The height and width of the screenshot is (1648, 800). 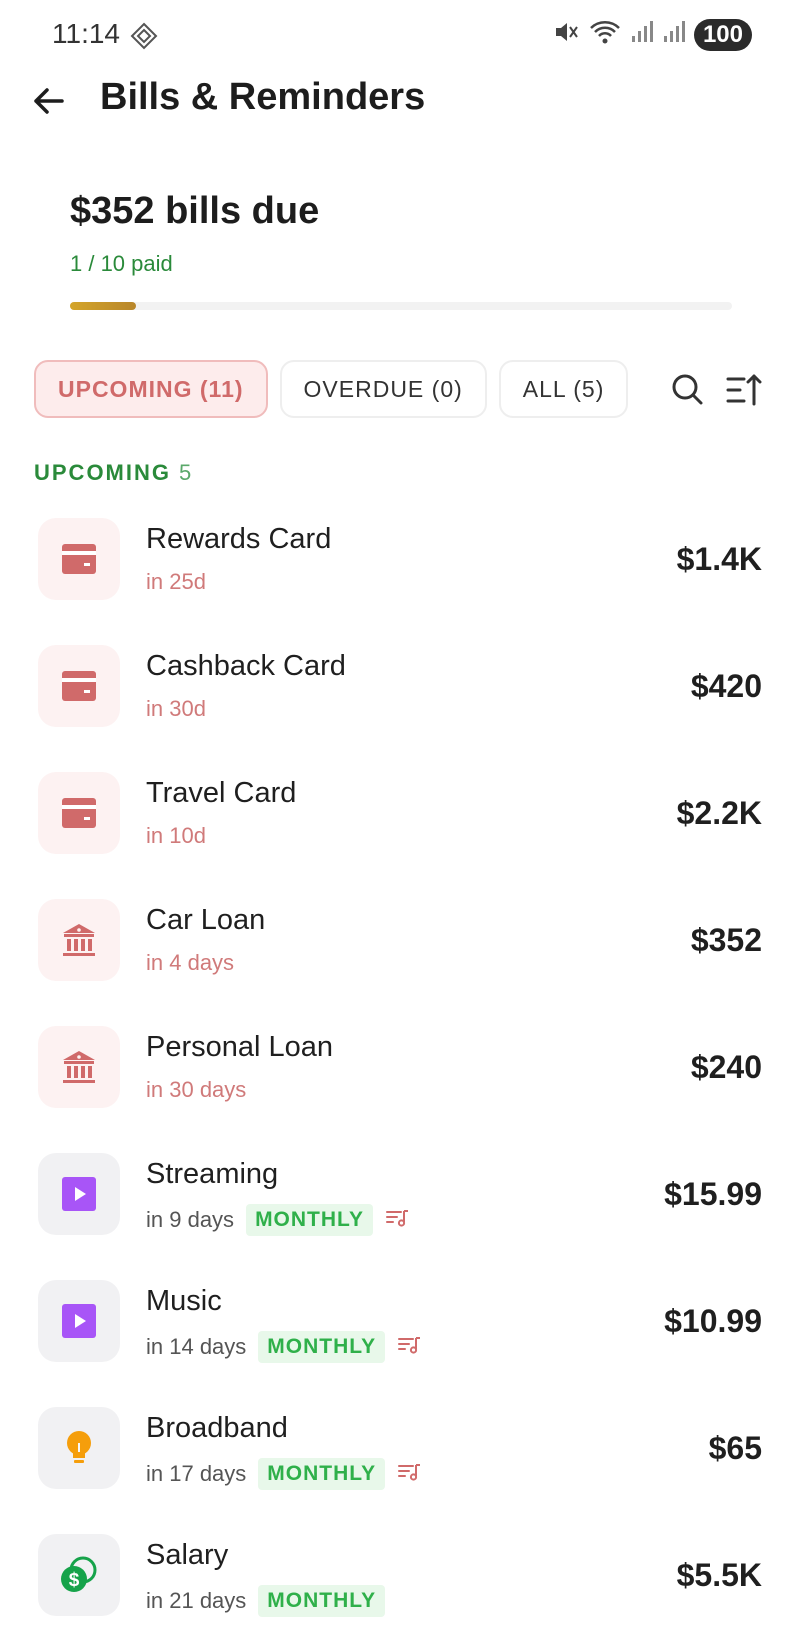 I want to click on bills-due-amount: $352 bills due, so click(x=195, y=211).